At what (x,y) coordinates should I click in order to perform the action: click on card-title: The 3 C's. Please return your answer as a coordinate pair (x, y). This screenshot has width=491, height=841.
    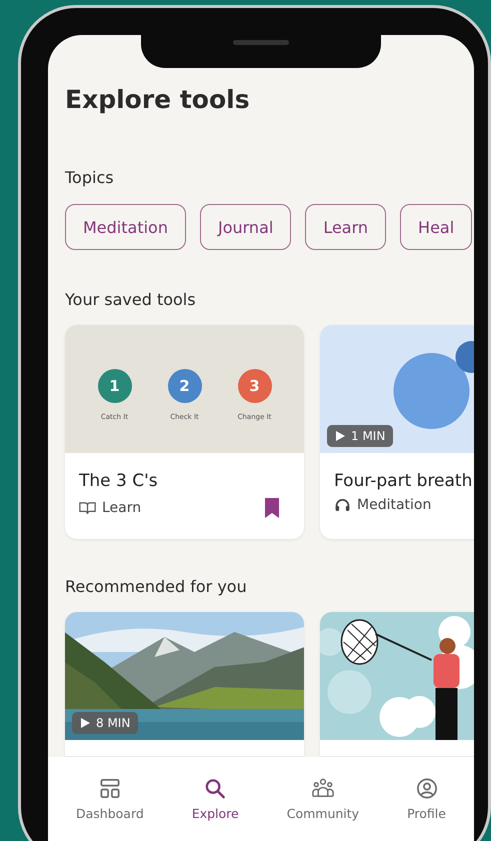
    Looking at the image, I should click on (118, 481).